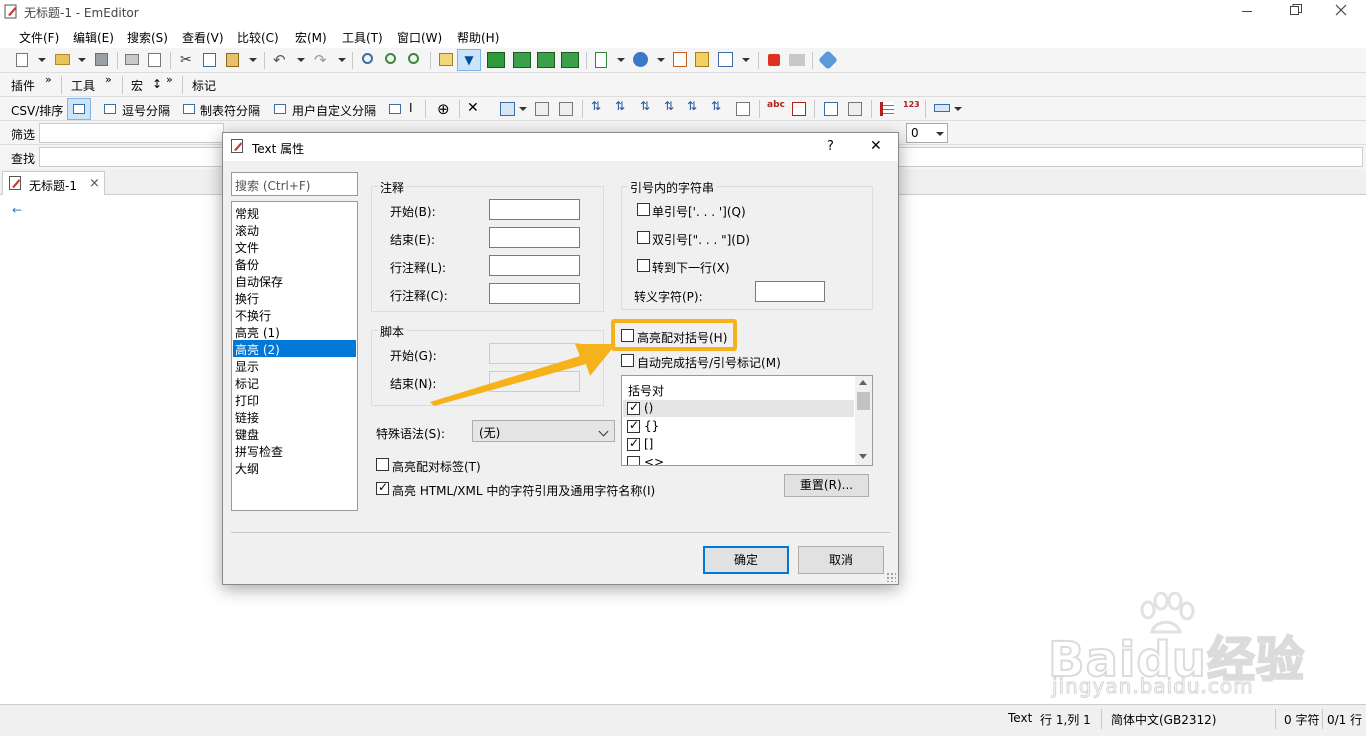 The height and width of the screenshot is (736, 1366). I want to click on menu-view: 查看(V), so click(203, 37).